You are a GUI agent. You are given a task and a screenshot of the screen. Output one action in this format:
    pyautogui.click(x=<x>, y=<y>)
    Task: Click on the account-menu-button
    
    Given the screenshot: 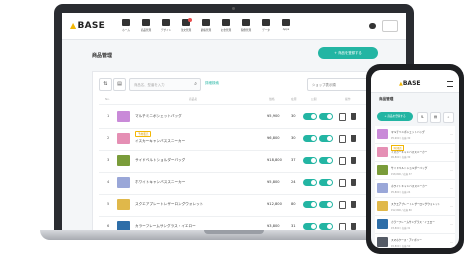 What is the action you would take?
    pyautogui.click(x=390, y=26)
    